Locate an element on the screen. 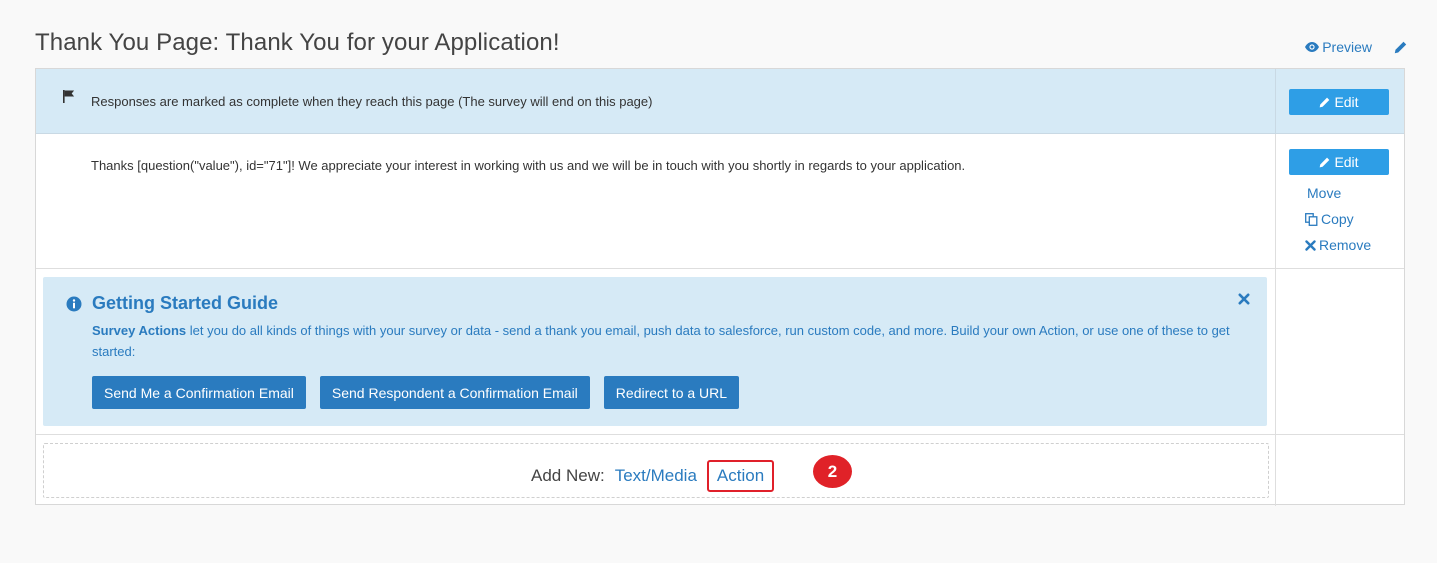 This screenshot has width=1437, height=563. guide-close-button is located at coordinates (1244, 301).